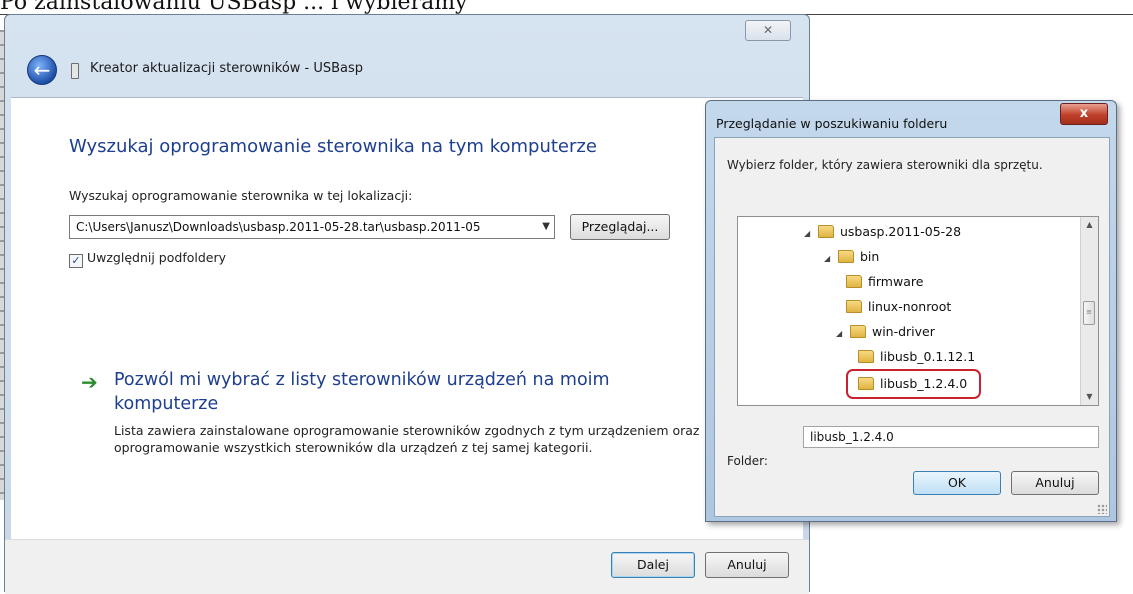 The height and width of the screenshot is (594, 1133). Describe the element at coordinates (1102, 509) in the screenshot. I see `resize-grip` at that location.